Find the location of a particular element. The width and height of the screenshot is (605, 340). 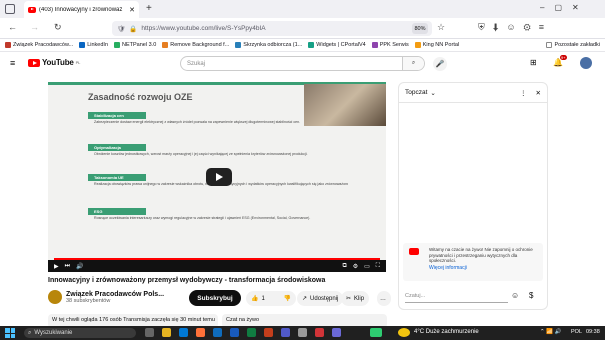

share-icon: ↗ is located at coordinates (305, 299).